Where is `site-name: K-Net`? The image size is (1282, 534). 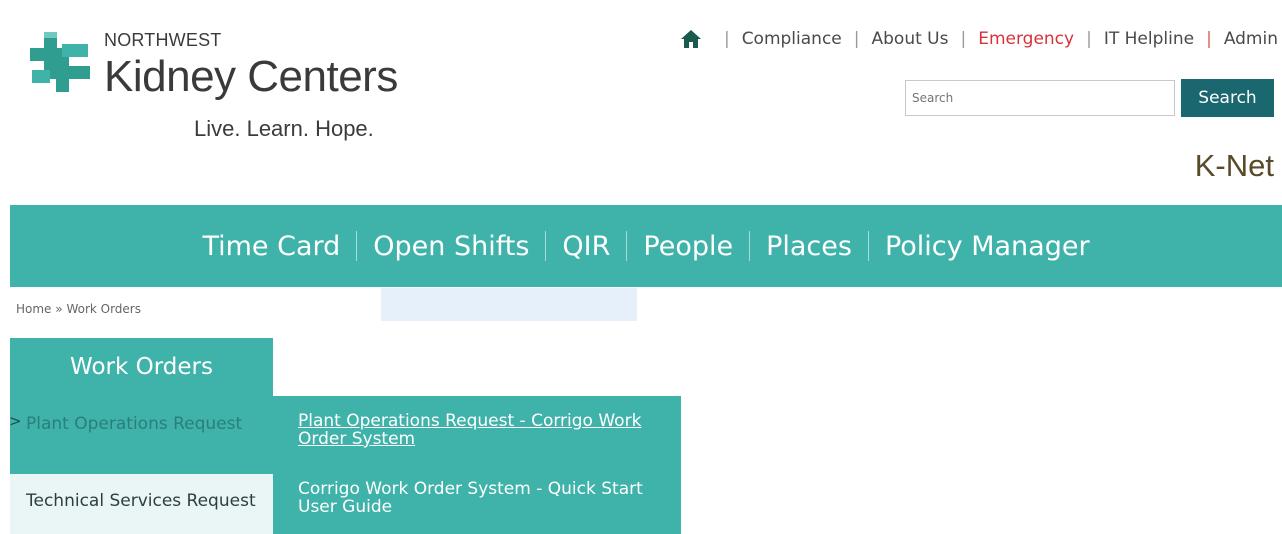
site-name: K-Net is located at coordinates (1234, 165).